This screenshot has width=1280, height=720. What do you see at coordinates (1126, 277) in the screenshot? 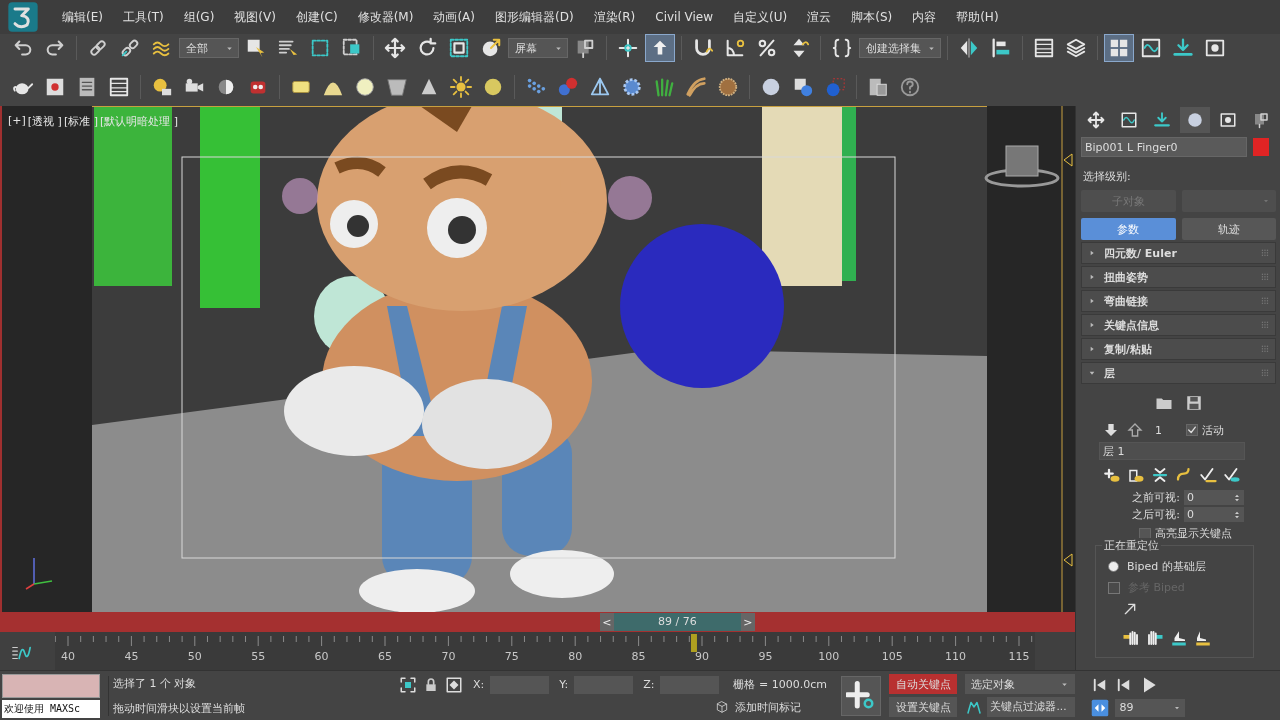
I see `rollout-title: 扭曲姿势` at bounding box center [1126, 277].